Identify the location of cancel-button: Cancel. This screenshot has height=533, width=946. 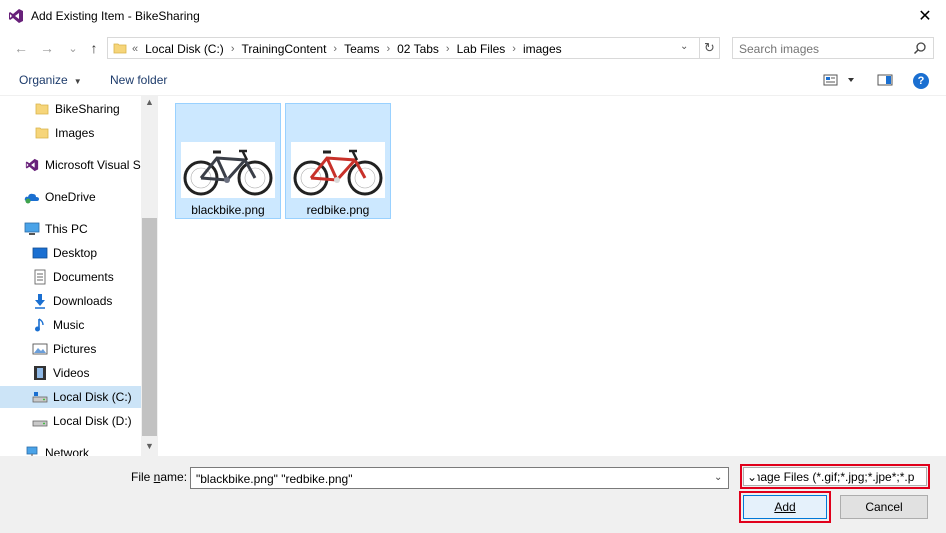
(884, 507).